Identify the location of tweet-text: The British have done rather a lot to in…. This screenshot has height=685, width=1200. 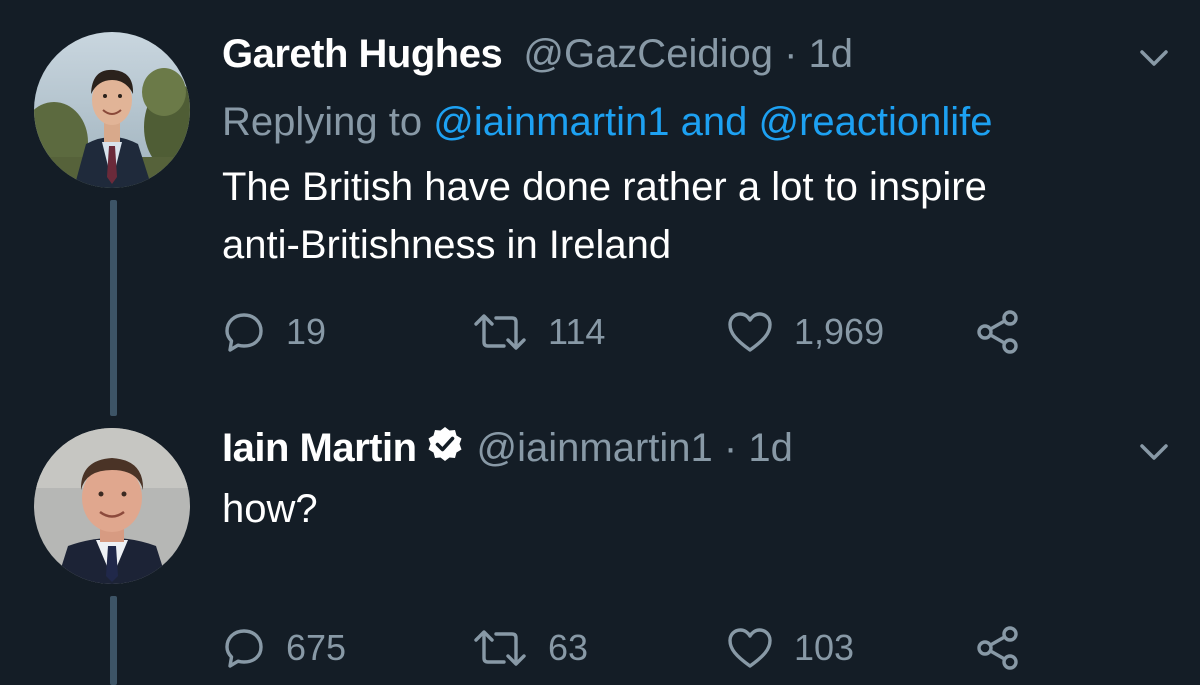
(687, 216).